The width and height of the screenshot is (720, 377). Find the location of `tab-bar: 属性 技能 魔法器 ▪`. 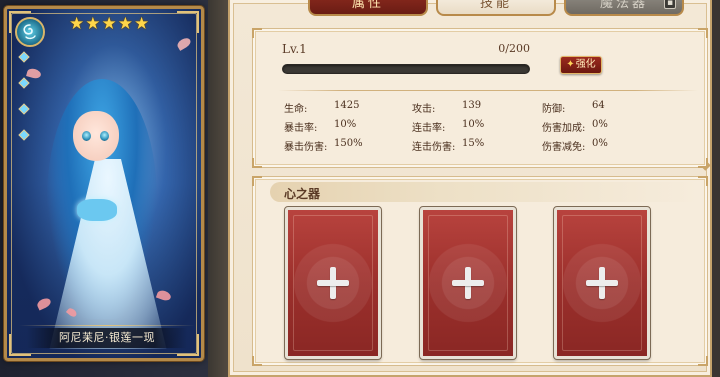

tab-bar: 属性 技能 魔法器 ▪ is located at coordinates (496, 8).